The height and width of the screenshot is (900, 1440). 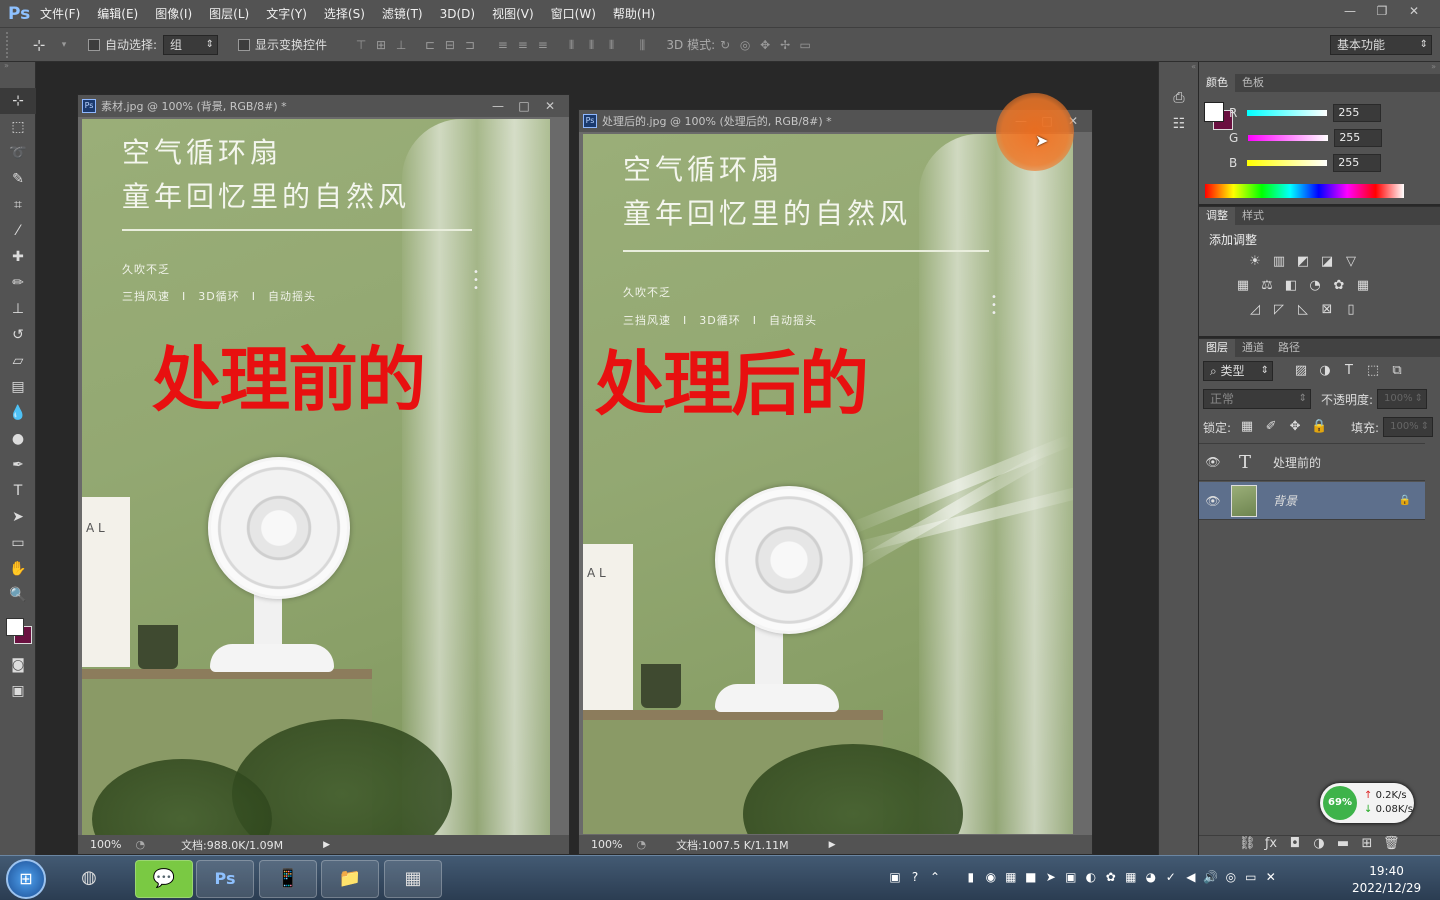 I want to click on properties-panel-icon: ☷, so click(x=1179, y=124).